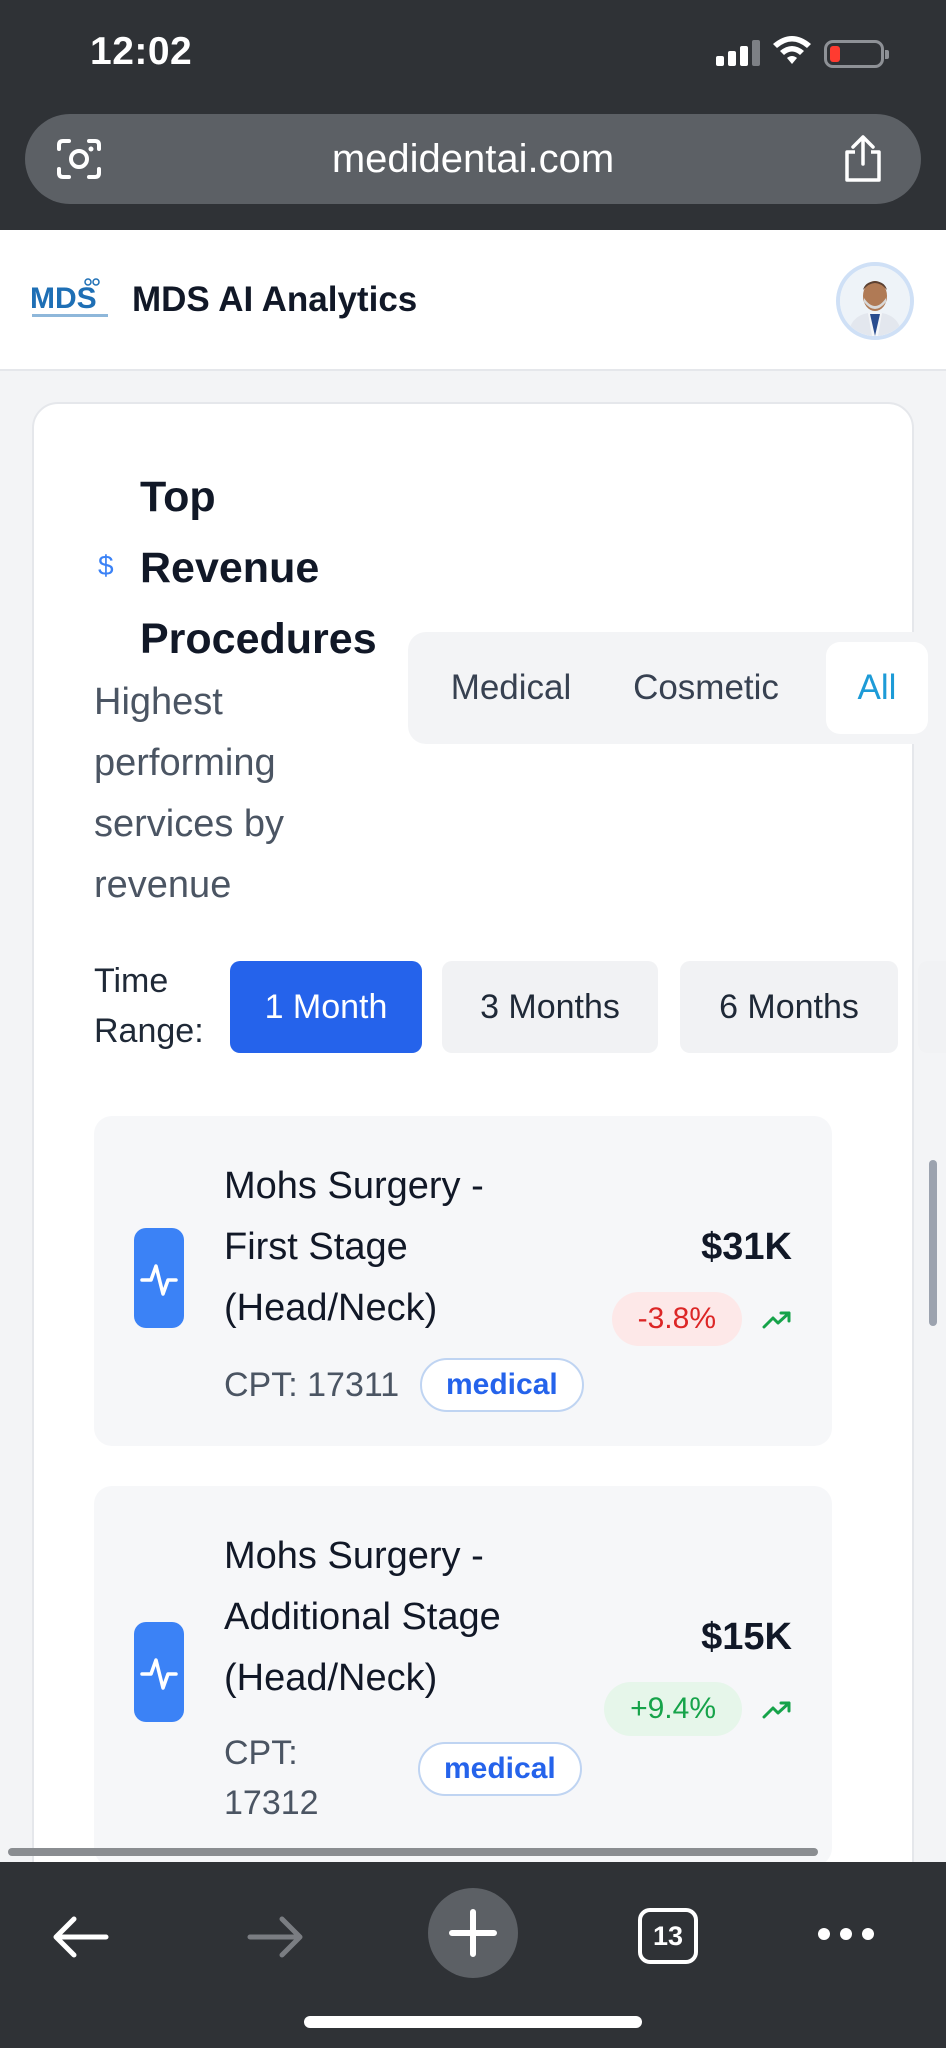  What do you see at coordinates (668, 1936) in the screenshot?
I see `tabs-button: 13` at bounding box center [668, 1936].